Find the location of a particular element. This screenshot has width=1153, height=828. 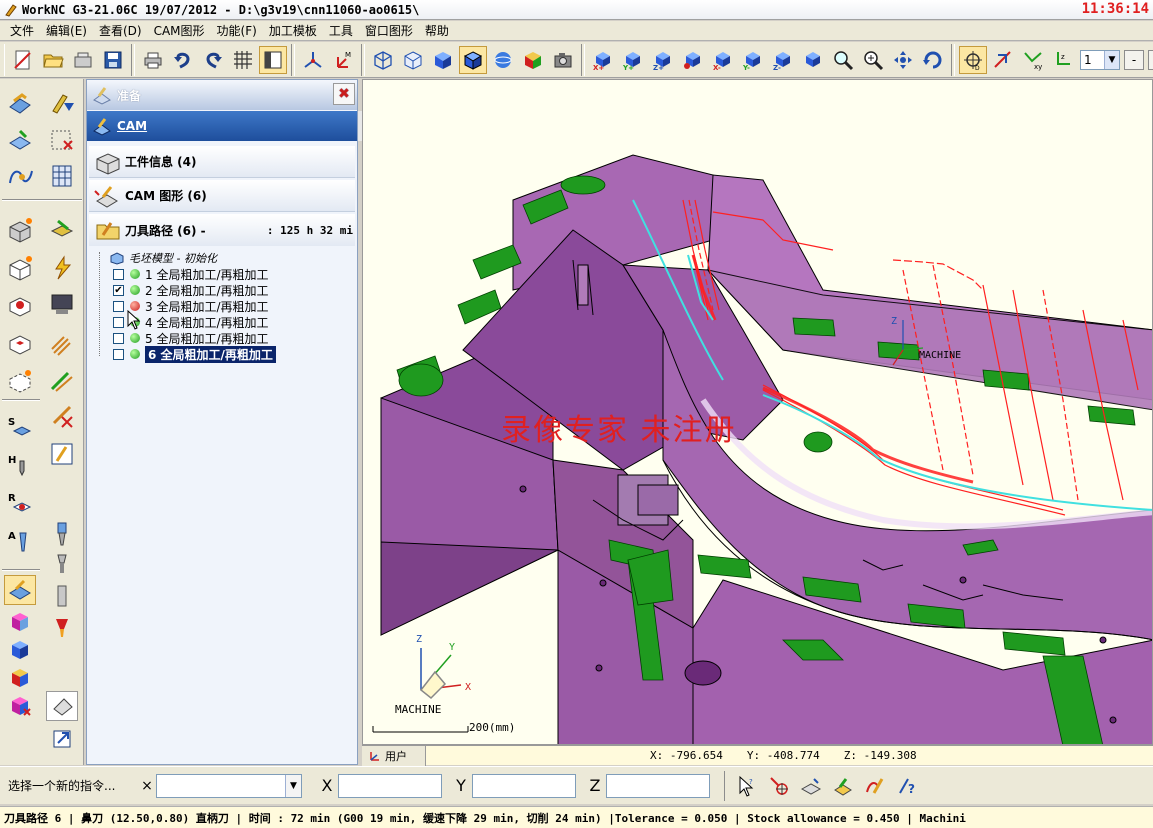

toolpath-6-checkbox is located at coordinates (118, 354).